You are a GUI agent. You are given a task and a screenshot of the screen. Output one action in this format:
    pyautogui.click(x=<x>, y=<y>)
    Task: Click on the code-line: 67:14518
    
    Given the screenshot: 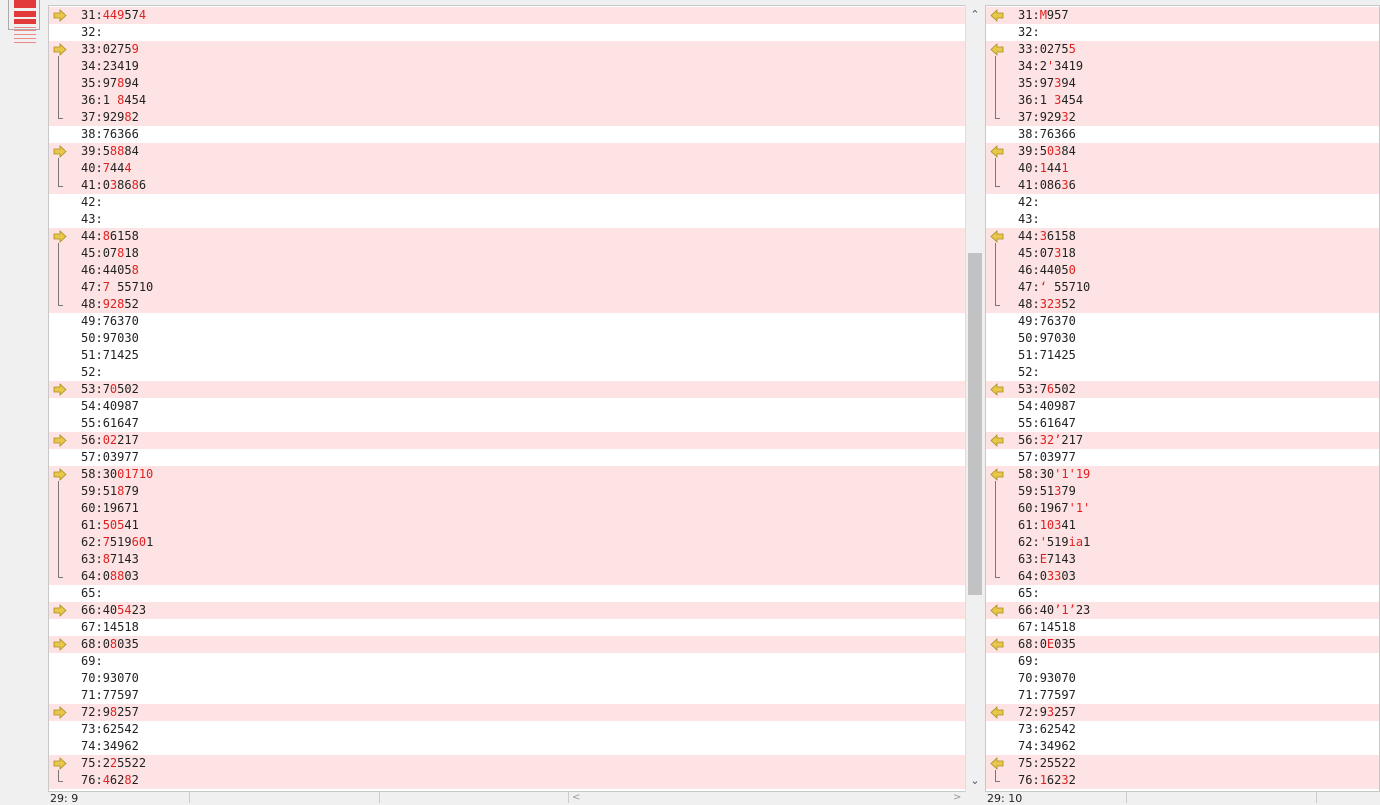 What is the action you would take?
    pyautogui.click(x=1182, y=627)
    